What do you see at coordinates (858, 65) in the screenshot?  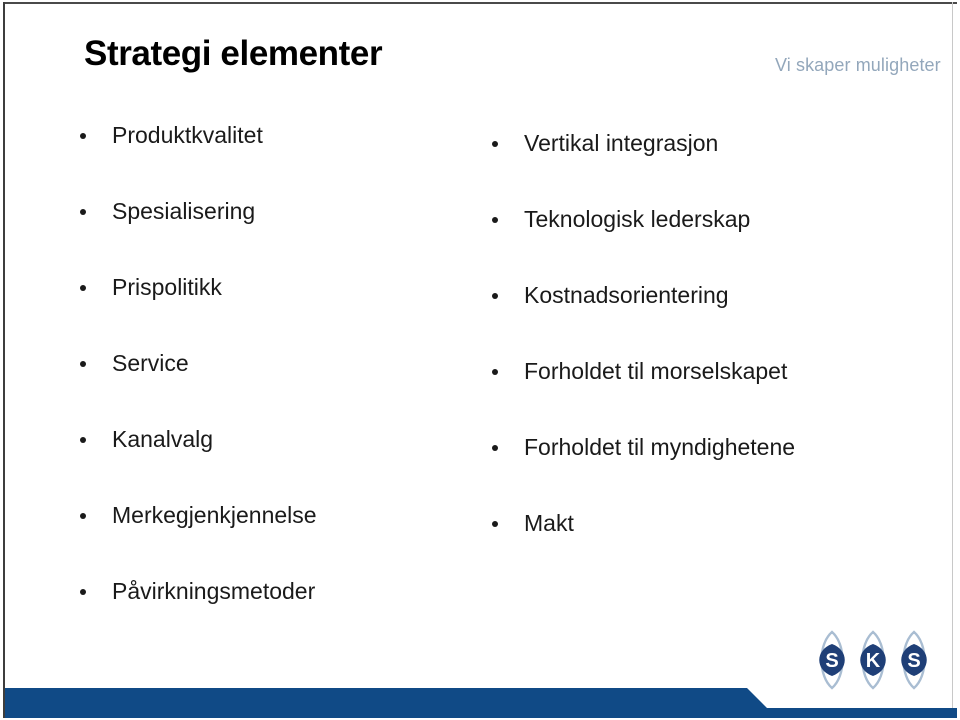 I see `company-tagline: Vi skaper muligheter` at bounding box center [858, 65].